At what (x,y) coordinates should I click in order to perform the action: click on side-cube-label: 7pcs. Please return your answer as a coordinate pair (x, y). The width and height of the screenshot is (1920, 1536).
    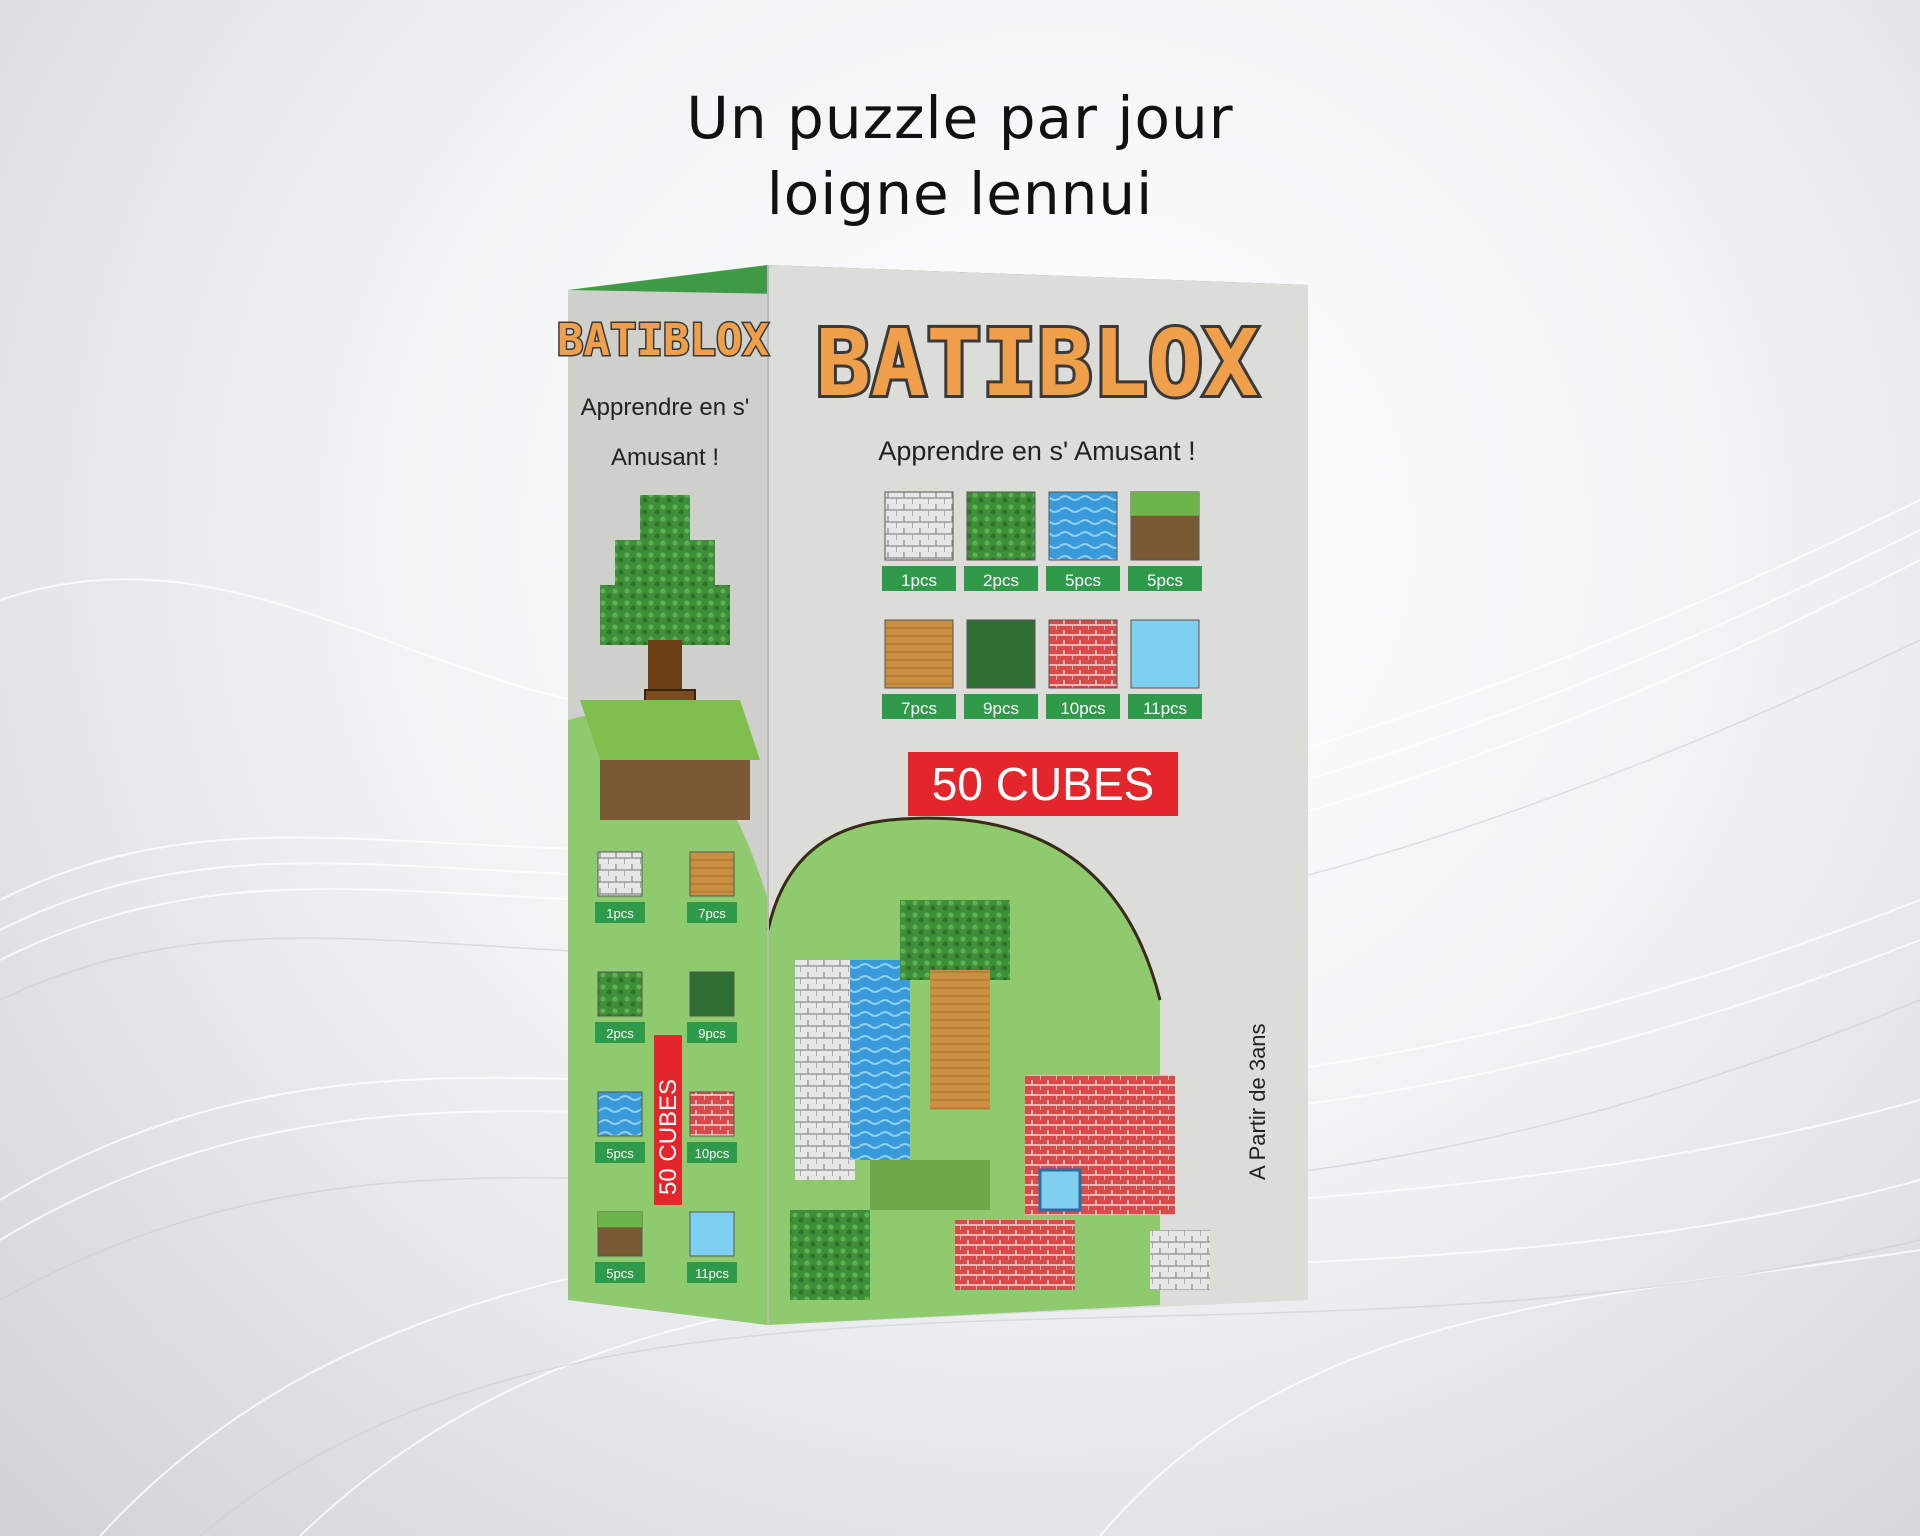
    Looking at the image, I should click on (712, 913).